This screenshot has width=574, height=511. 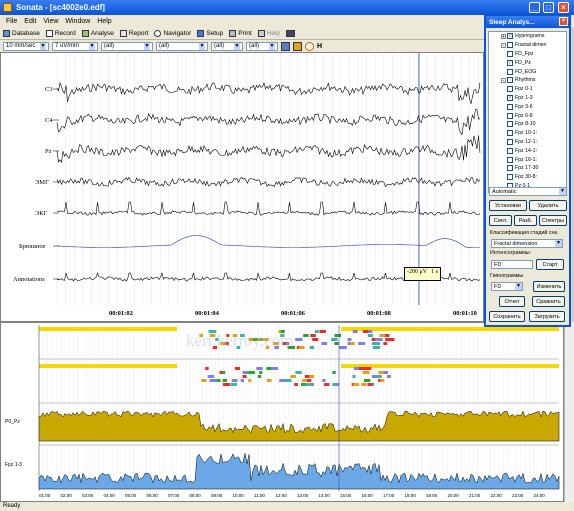 What do you see at coordinates (547, 316) in the screenshot?
I see `load-button: Загрузить` at bounding box center [547, 316].